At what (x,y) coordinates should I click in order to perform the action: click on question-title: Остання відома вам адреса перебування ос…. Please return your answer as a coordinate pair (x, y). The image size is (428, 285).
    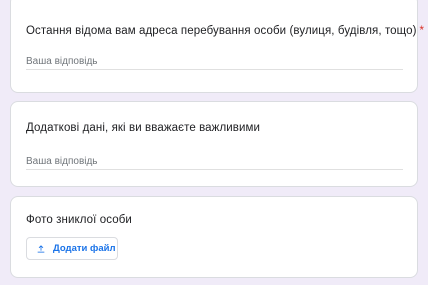
    Looking at the image, I should click on (225, 31).